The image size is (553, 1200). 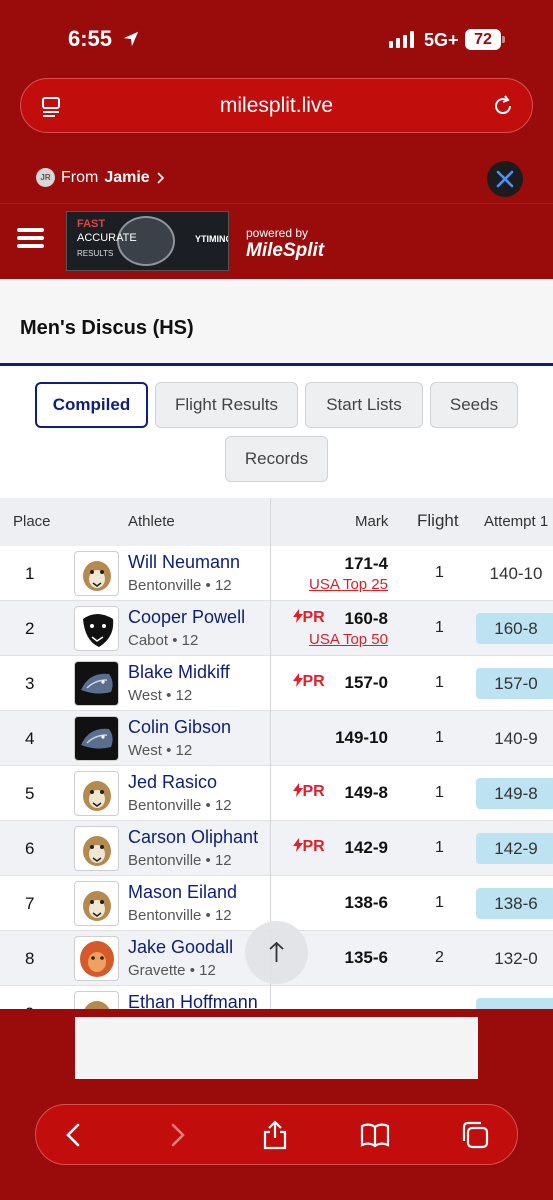 I want to click on address-bar: milesplit.live, so click(x=276, y=105).